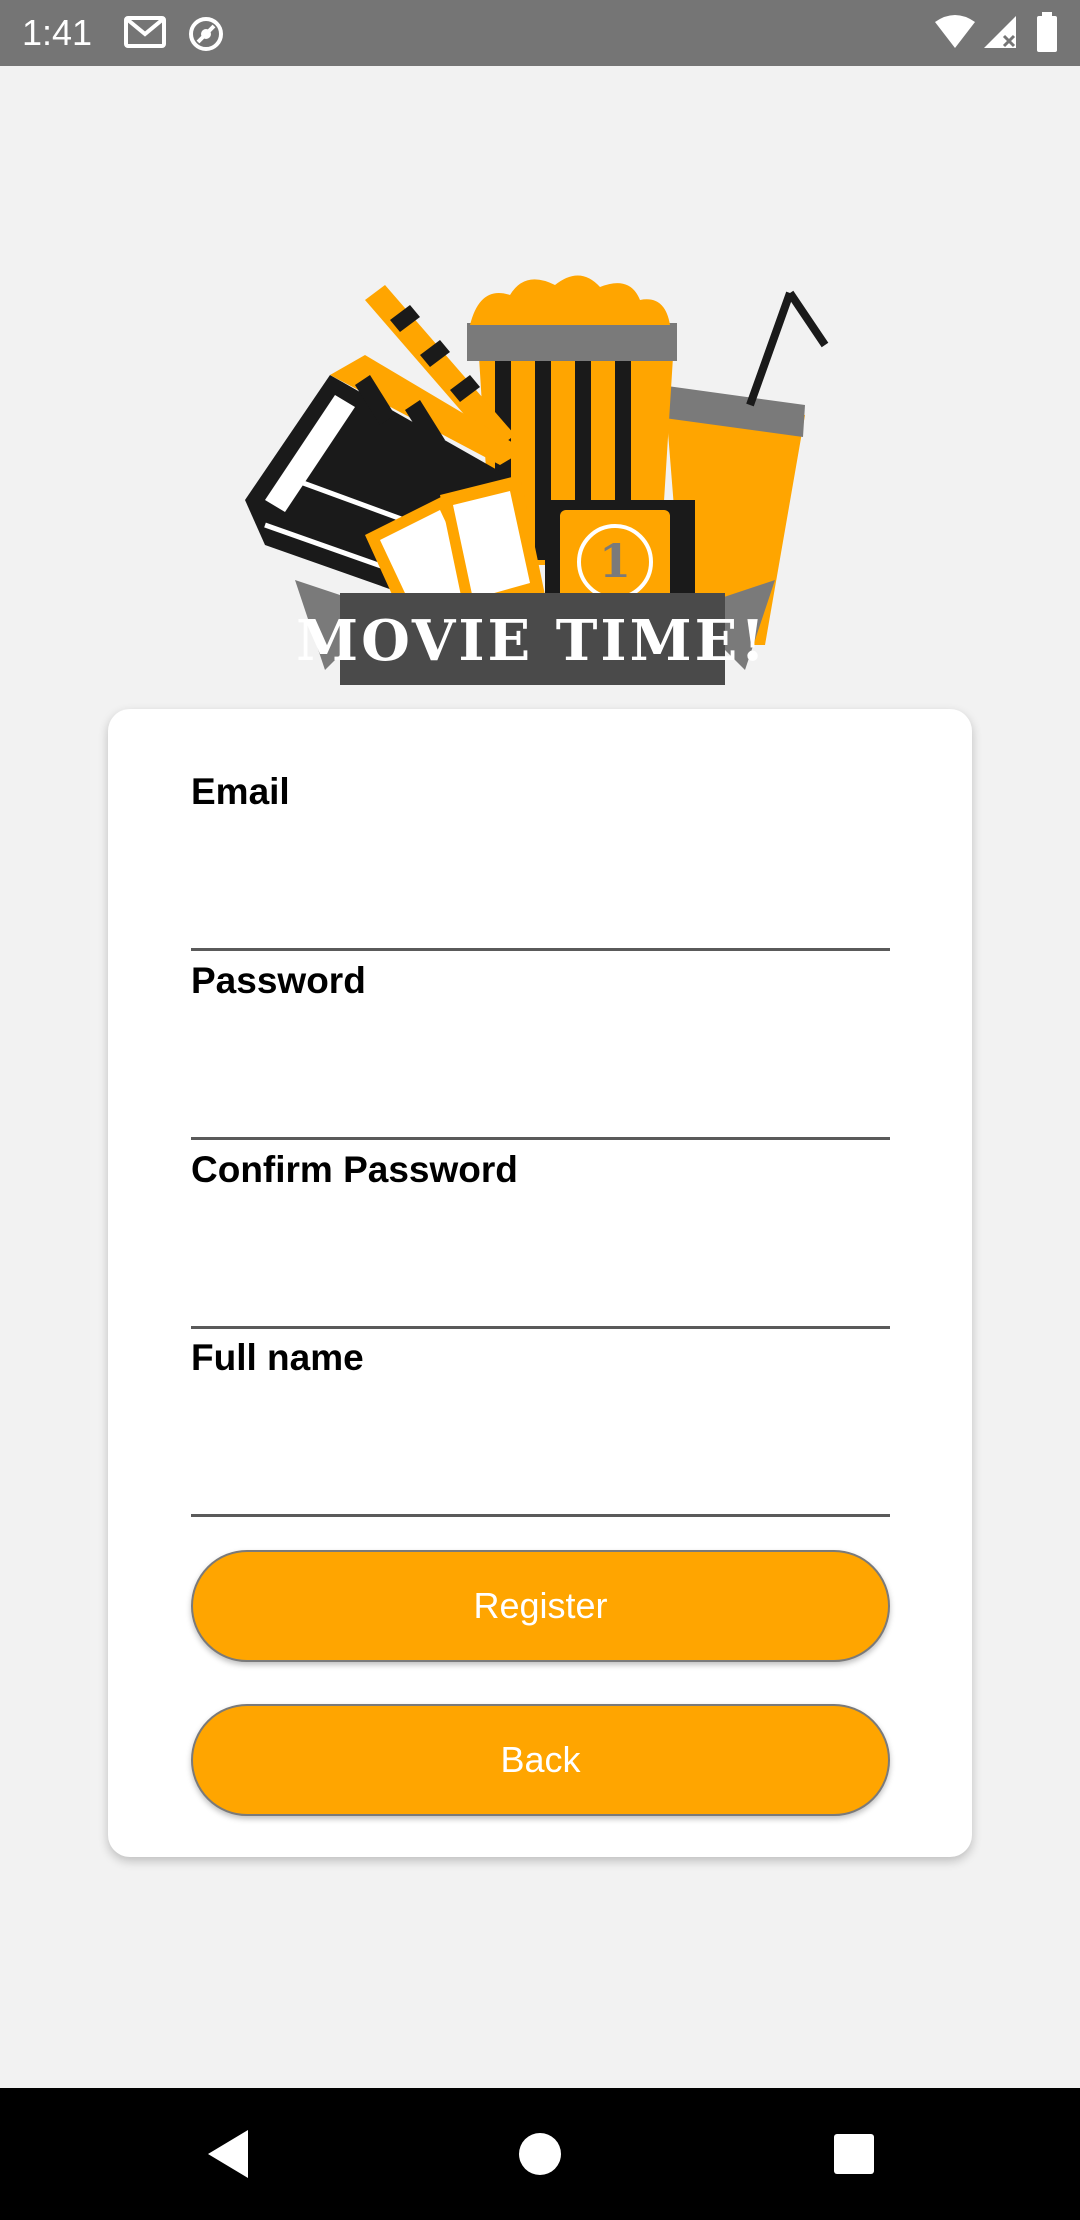  I want to click on full-name-label: Full name, so click(277, 1357).